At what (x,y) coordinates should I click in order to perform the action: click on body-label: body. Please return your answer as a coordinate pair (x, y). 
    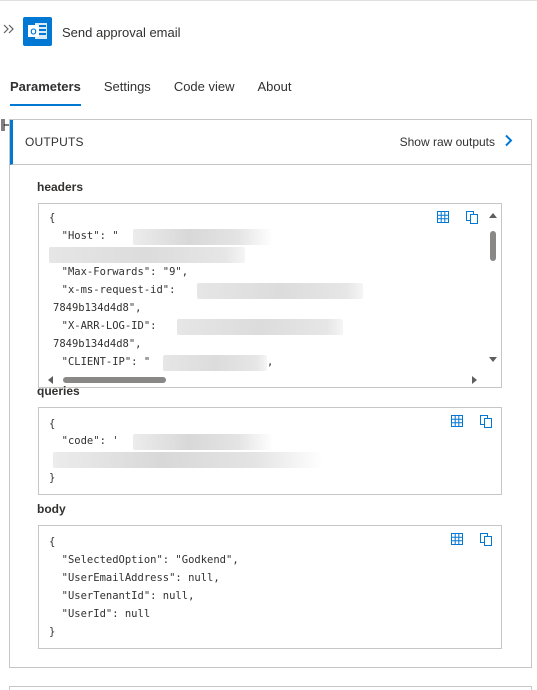
    Looking at the image, I should click on (51, 509).